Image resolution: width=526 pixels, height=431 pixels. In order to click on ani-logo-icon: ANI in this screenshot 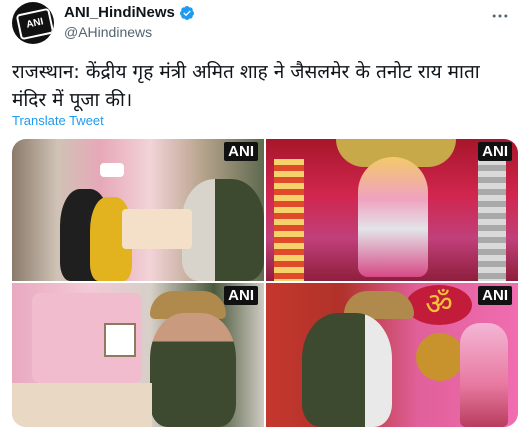, I will do `click(34, 24)`.